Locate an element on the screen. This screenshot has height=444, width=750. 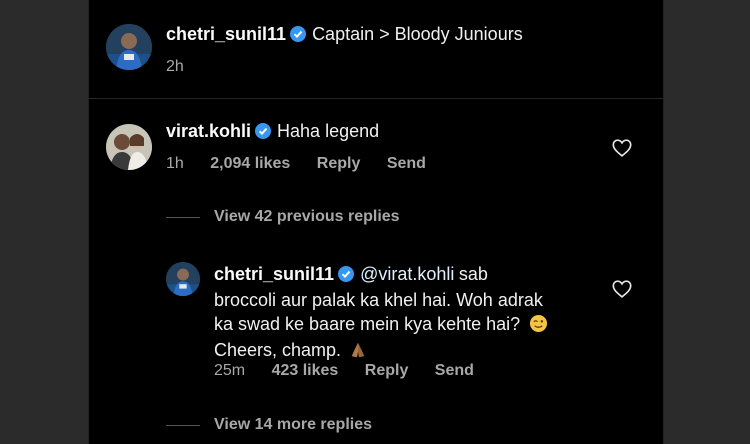
comment-likes: 2,094 likes is located at coordinates (250, 163).